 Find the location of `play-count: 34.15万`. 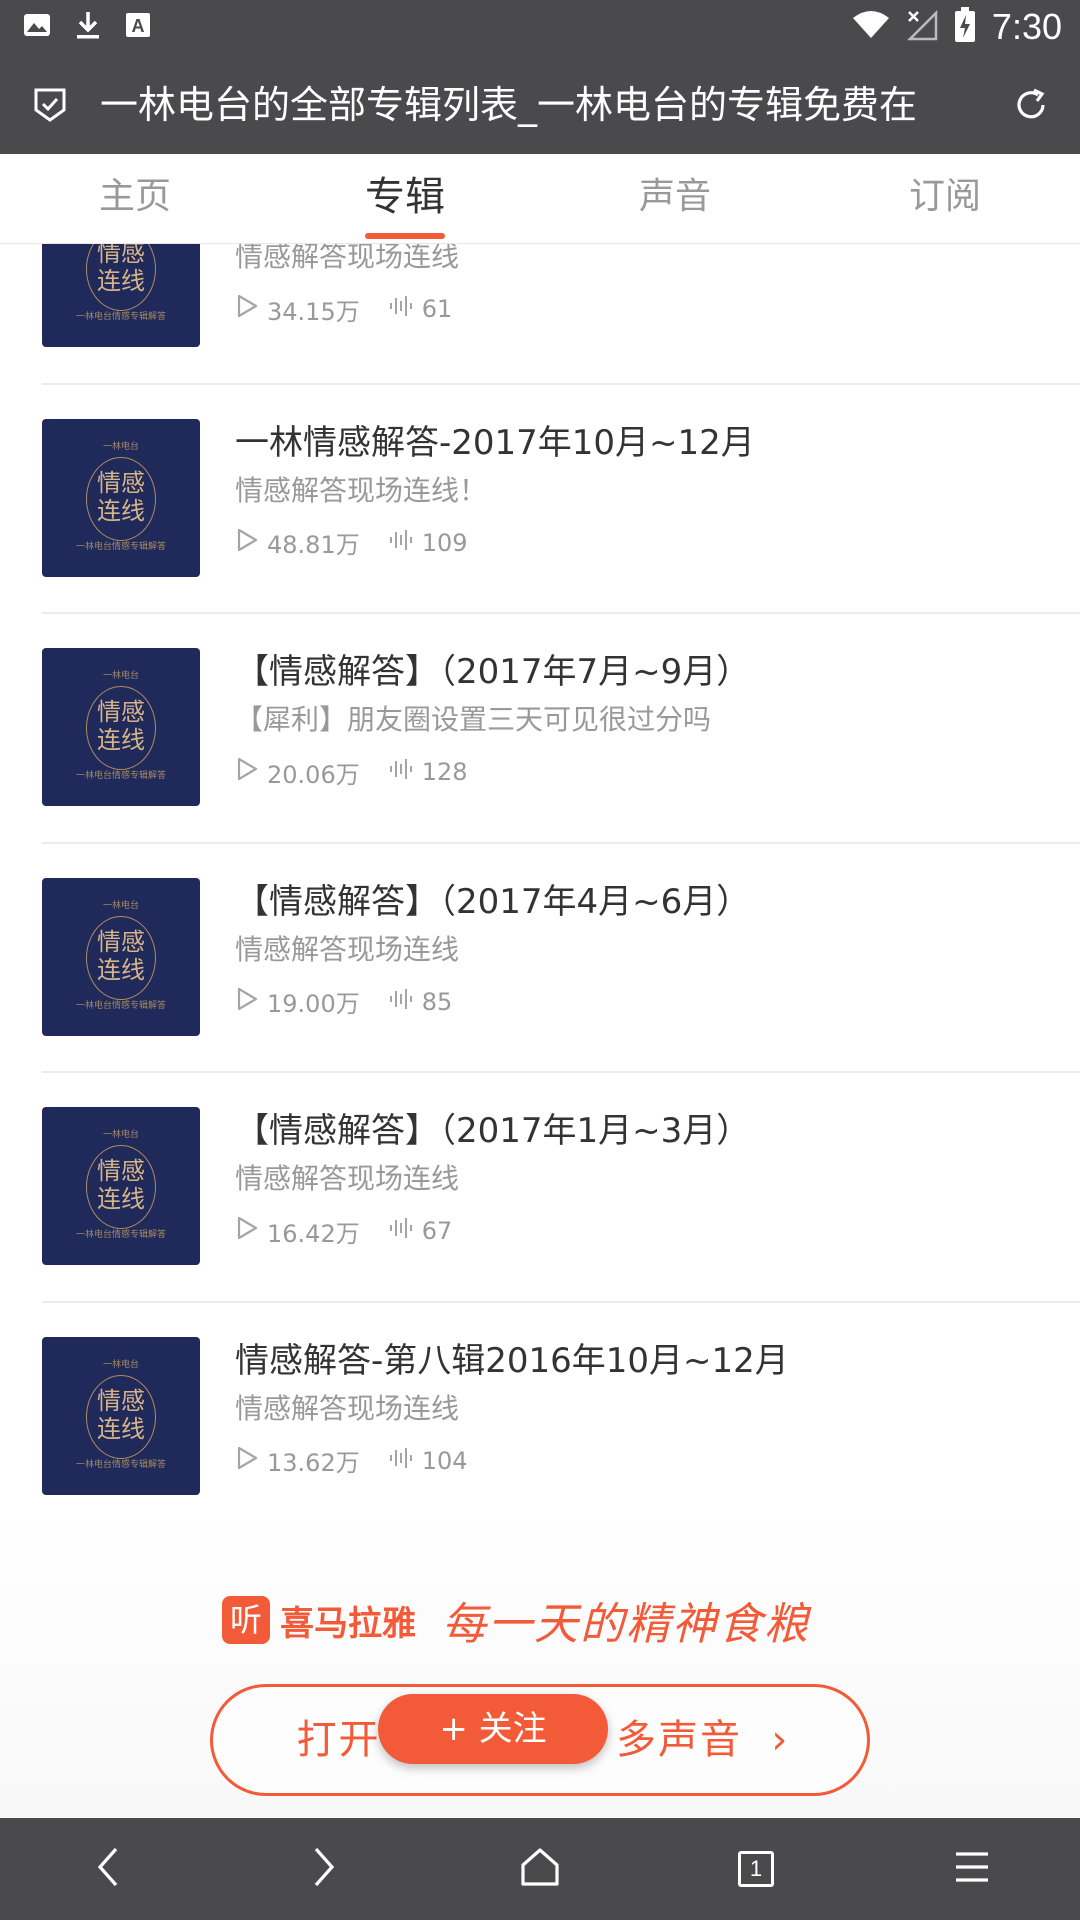

play-count: 34.15万 is located at coordinates (313, 311).